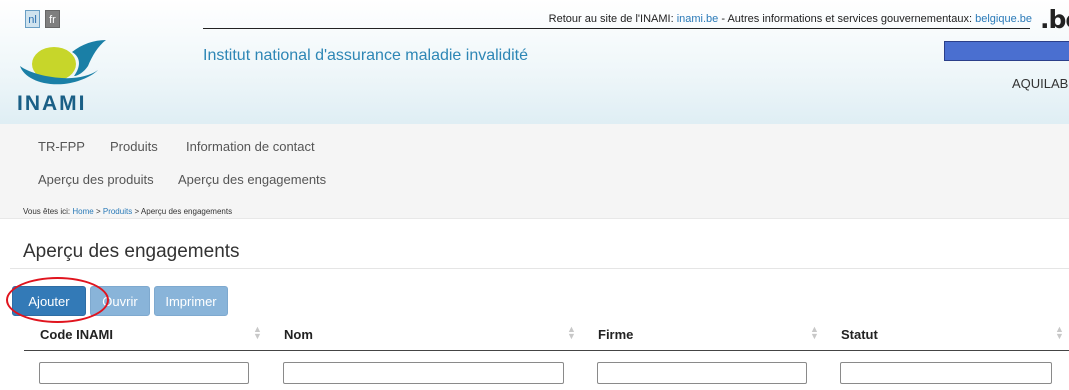 This screenshot has height=390, width=1069. What do you see at coordinates (52, 19) in the screenshot?
I see `language-fr-button: fr` at bounding box center [52, 19].